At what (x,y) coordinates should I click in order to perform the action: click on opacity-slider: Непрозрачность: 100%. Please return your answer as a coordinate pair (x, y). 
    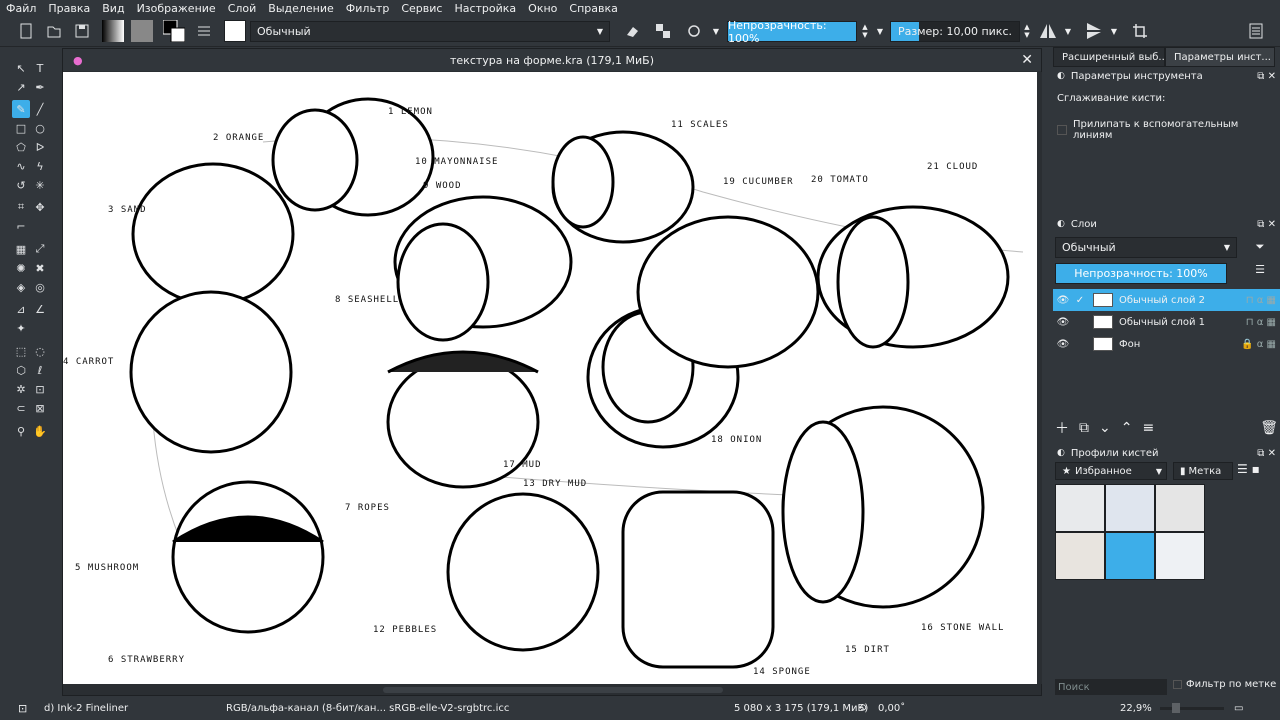
    Looking at the image, I should click on (792, 32).